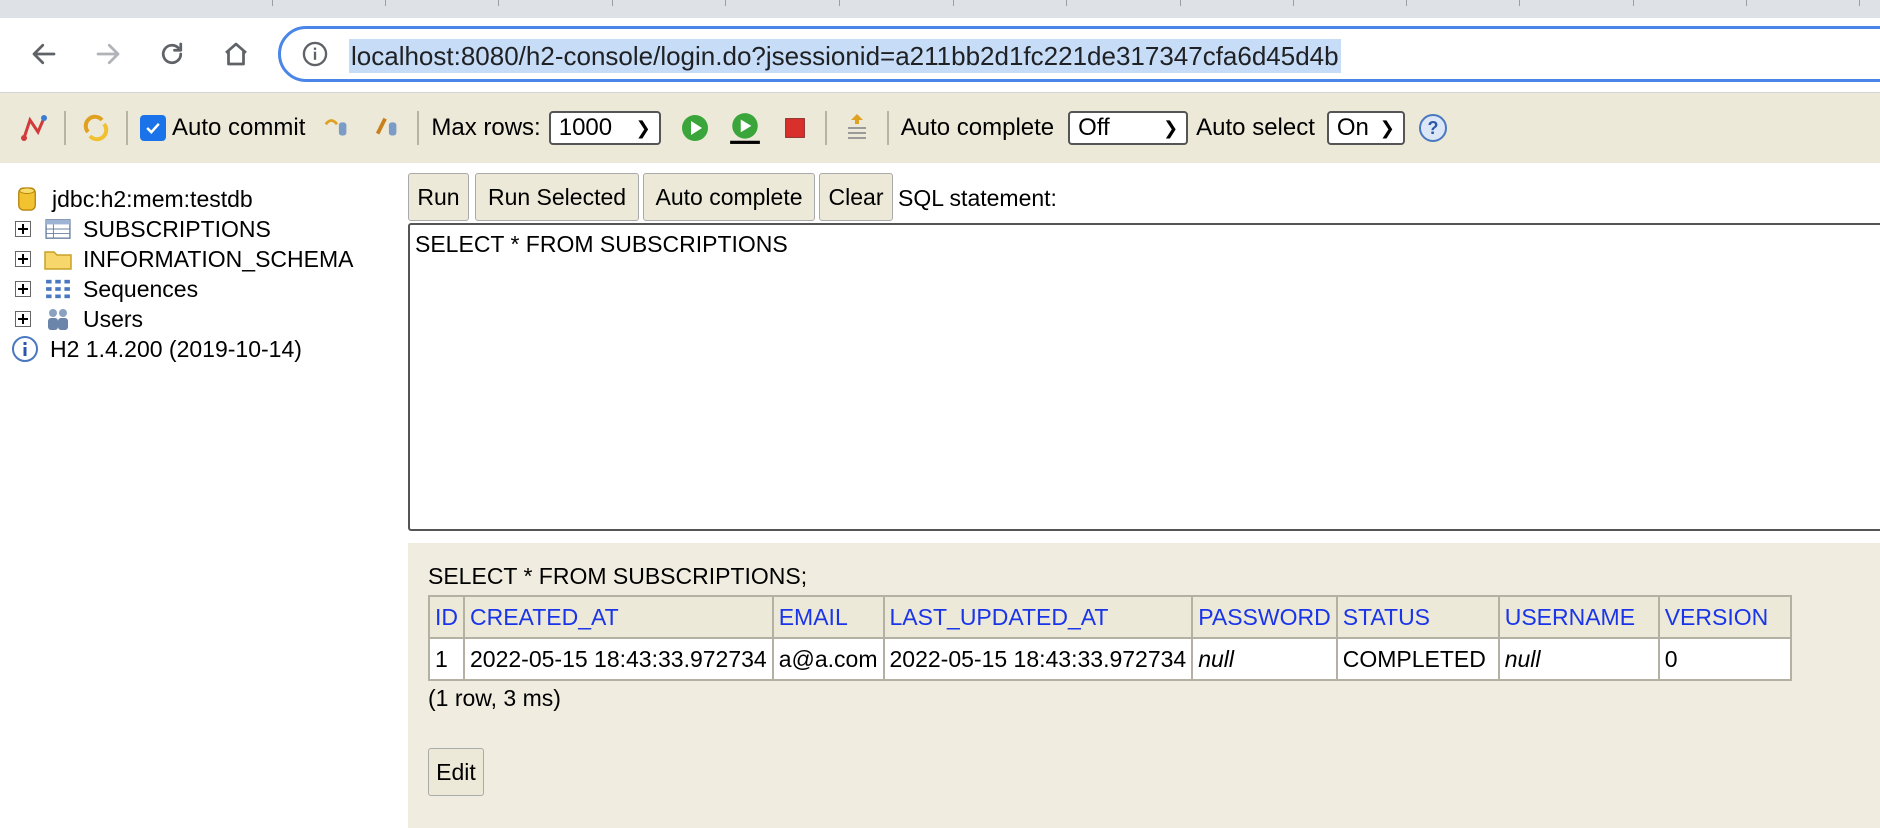 The height and width of the screenshot is (828, 1880). What do you see at coordinates (1724, 617) in the screenshot?
I see `column-header-version: VERSION` at bounding box center [1724, 617].